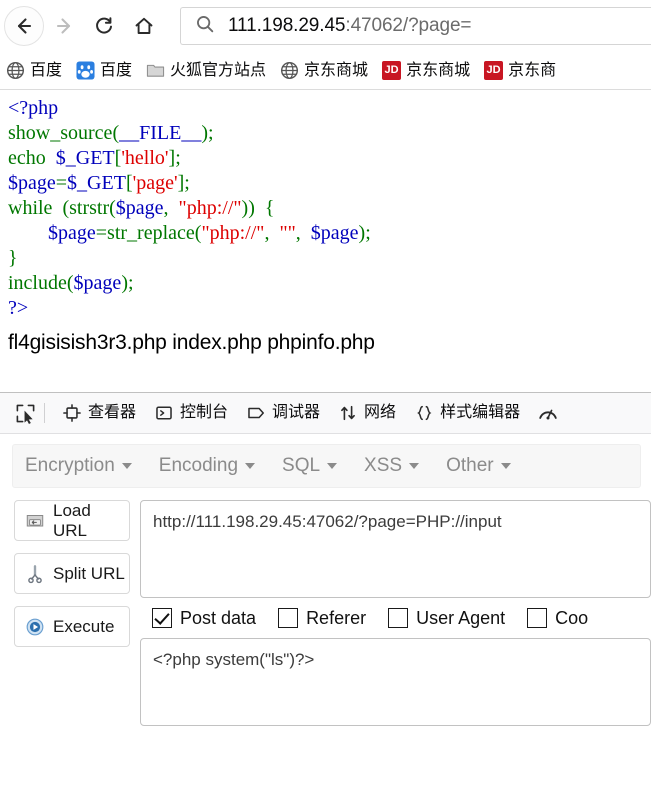 The height and width of the screenshot is (790, 651). I want to click on home-icon, so click(144, 25).